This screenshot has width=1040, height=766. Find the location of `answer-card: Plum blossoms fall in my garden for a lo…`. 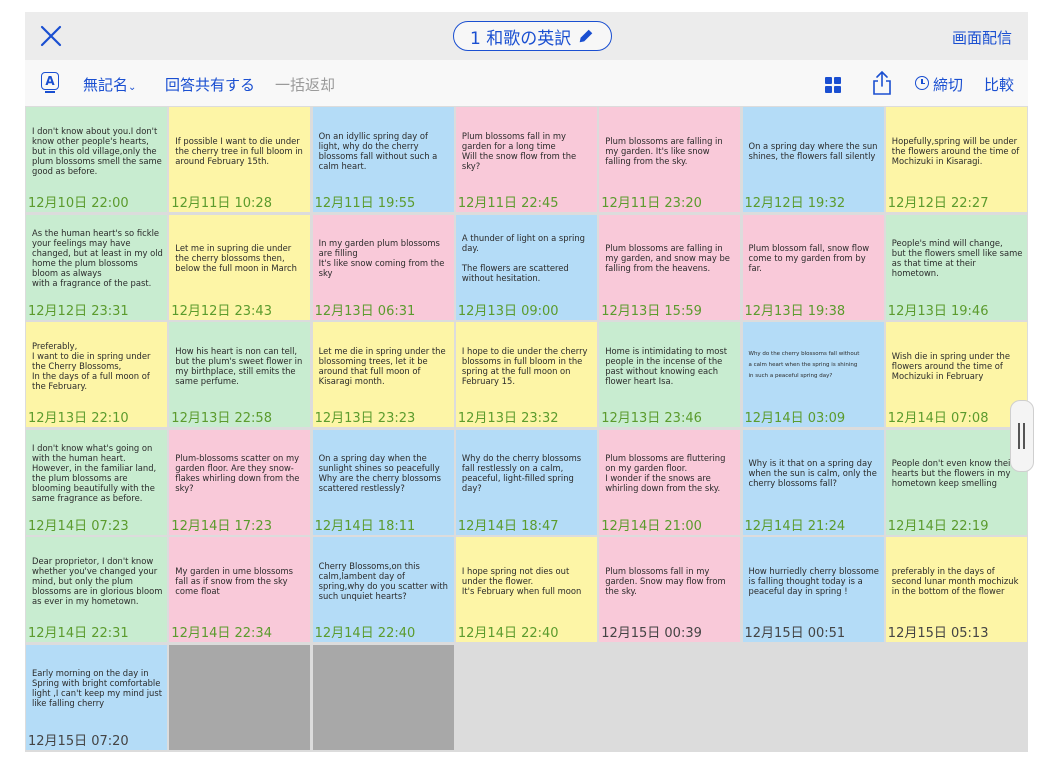

answer-card: Plum blossoms fall in my garden for a lo… is located at coordinates (526, 159).